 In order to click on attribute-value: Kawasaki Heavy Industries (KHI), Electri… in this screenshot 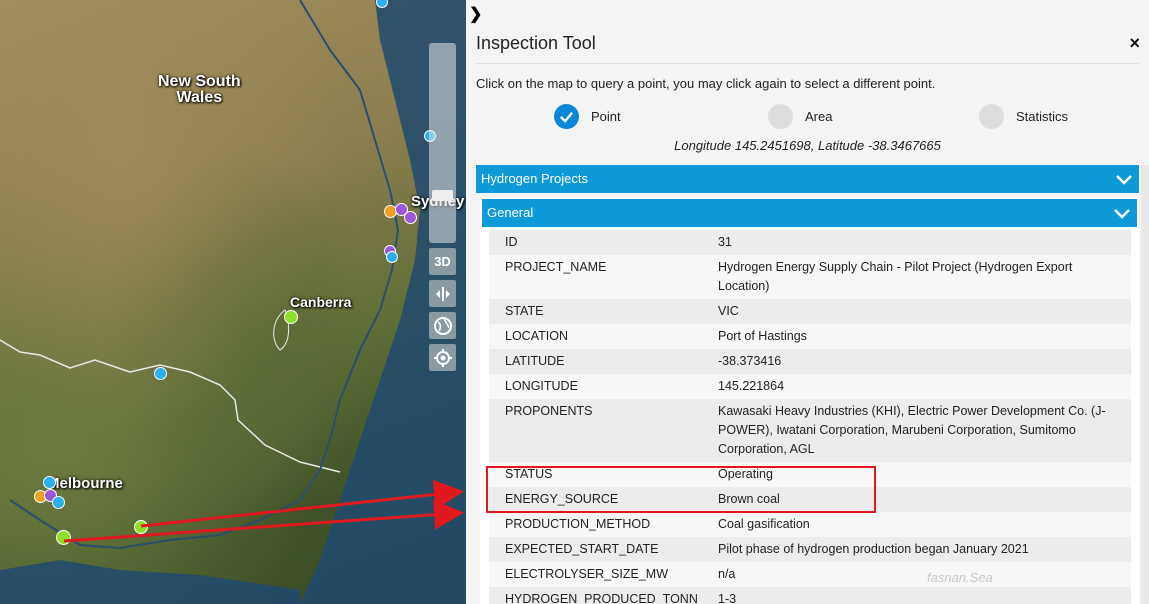, I will do `click(912, 430)`.